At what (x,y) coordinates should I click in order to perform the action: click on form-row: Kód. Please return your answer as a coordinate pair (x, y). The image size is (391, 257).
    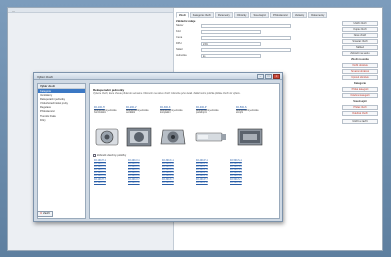
    Looking at the image, I should click on (256, 32).